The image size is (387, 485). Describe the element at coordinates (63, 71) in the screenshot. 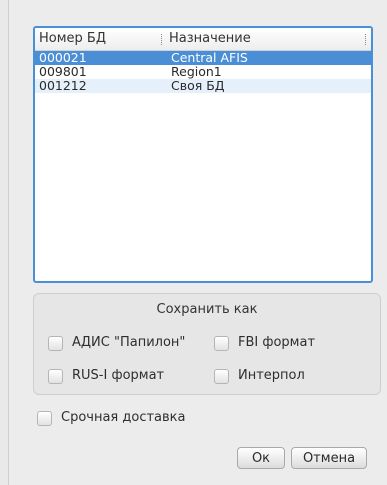

I see `cell-number: 009801` at that location.